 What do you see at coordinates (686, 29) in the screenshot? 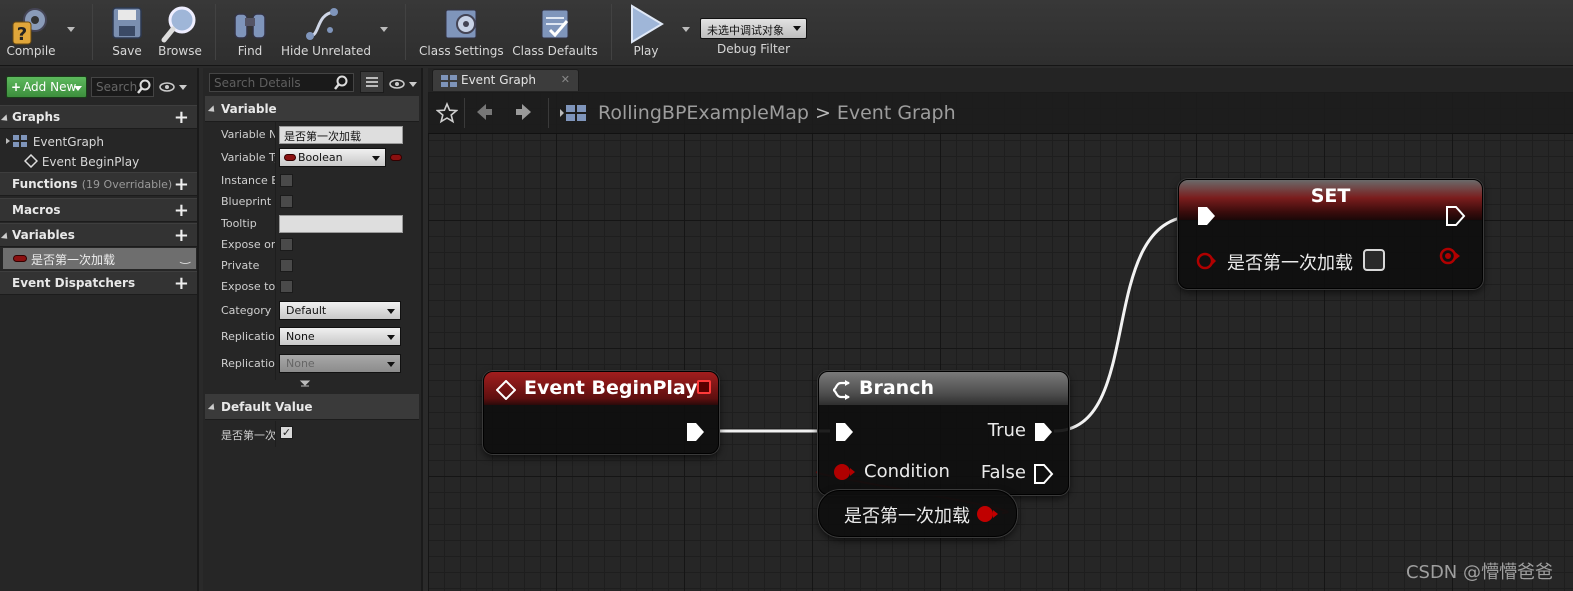
I see `play-options-arrow` at bounding box center [686, 29].